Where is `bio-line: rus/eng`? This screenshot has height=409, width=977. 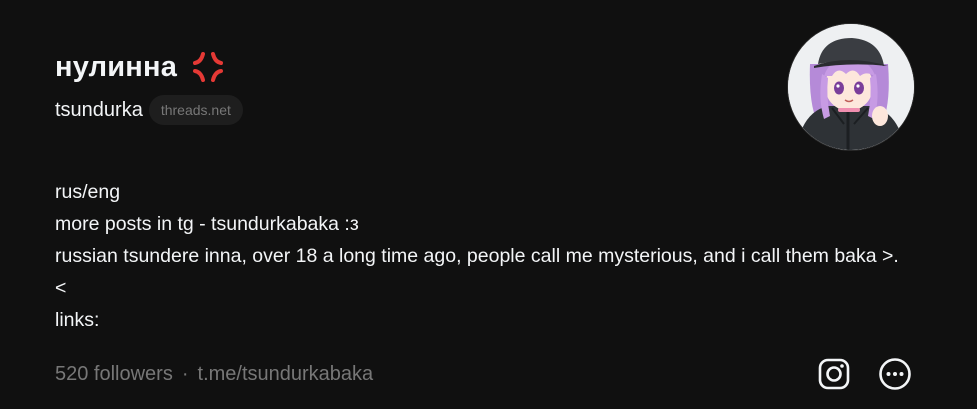
bio-line: rus/eng is located at coordinates (88, 192).